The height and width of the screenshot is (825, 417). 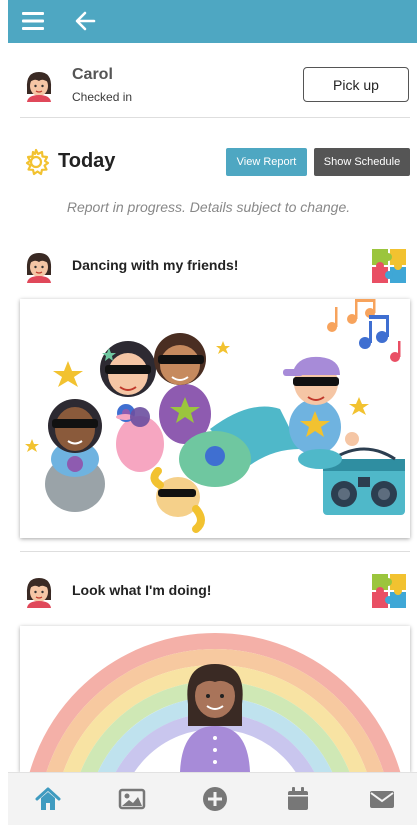 What do you see at coordinates (356, 84) in the screenshot?
I see `pick-up-button: Pick up` at bounding box center [356, 84].